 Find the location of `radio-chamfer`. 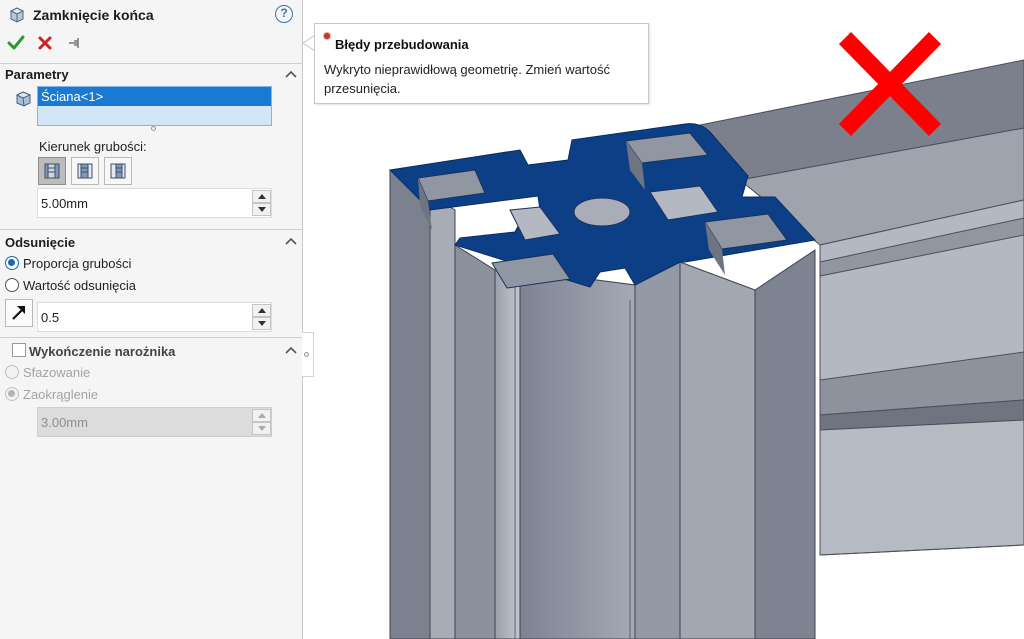

radio-chamfer is located at coordinates (12, 372).